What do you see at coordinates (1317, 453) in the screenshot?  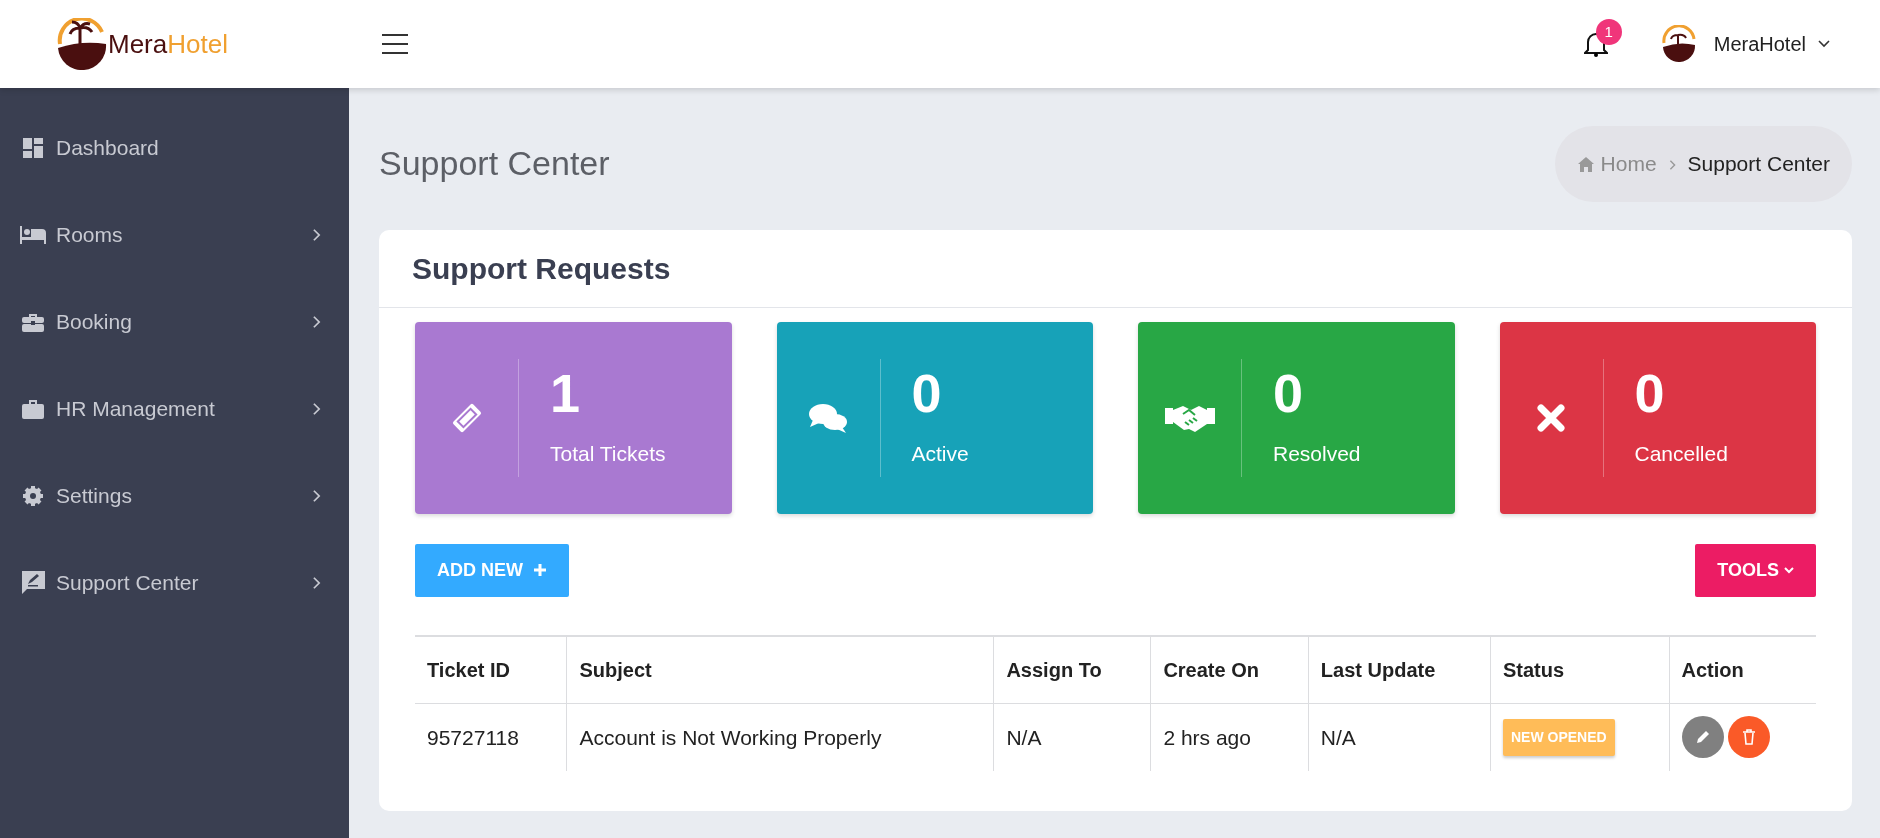 I see `stat-label: Resolved` at bounding box center [1317, 453].